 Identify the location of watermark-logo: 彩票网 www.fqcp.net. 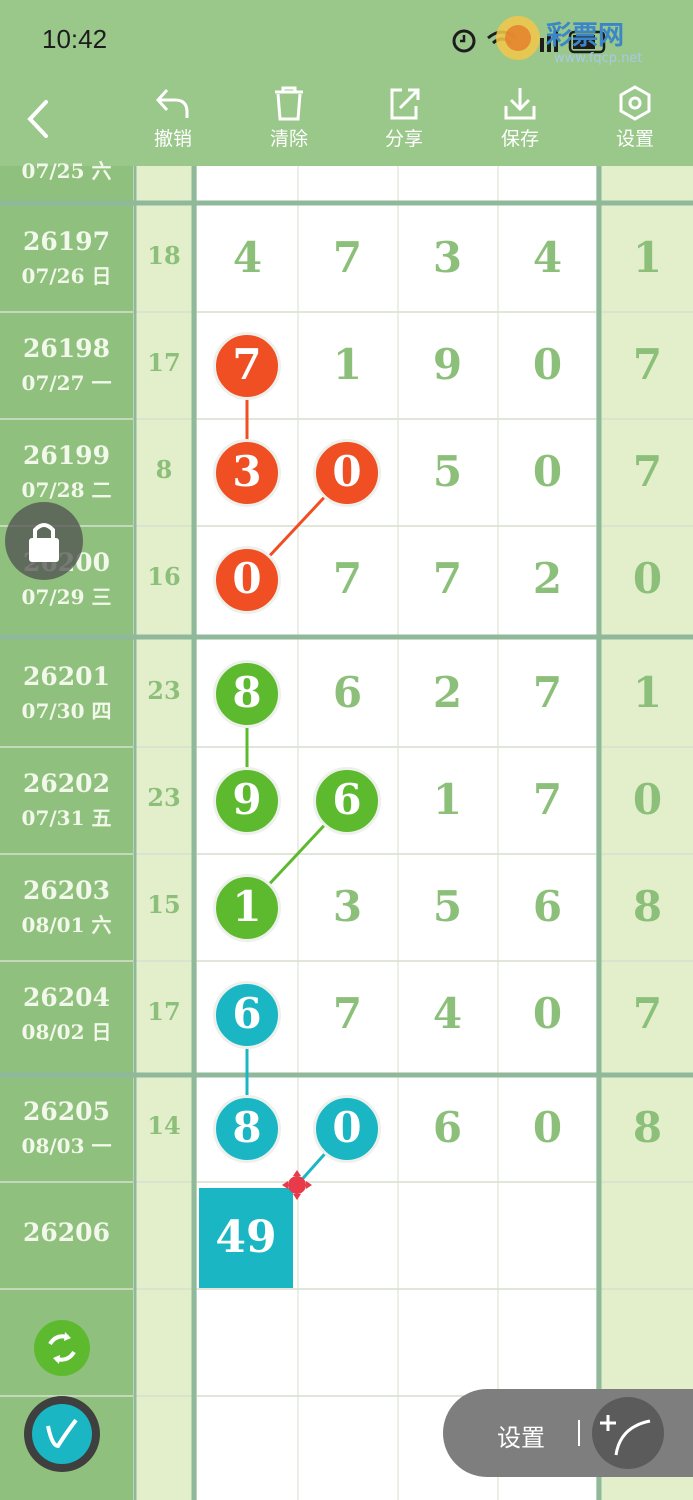
(590, 38).